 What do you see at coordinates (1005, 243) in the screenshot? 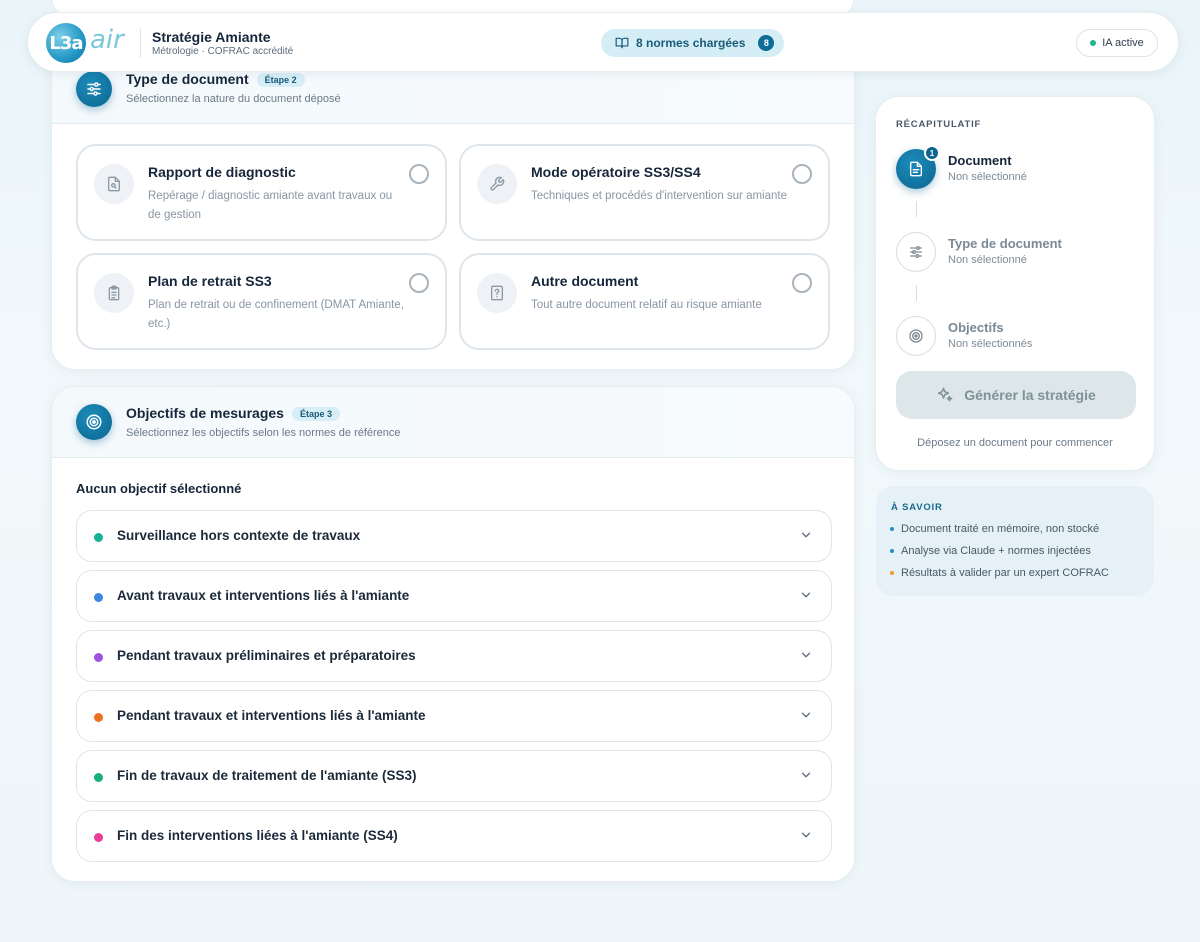
I see `recap-step-title: Type de document` at bounding box center [1005, 243].